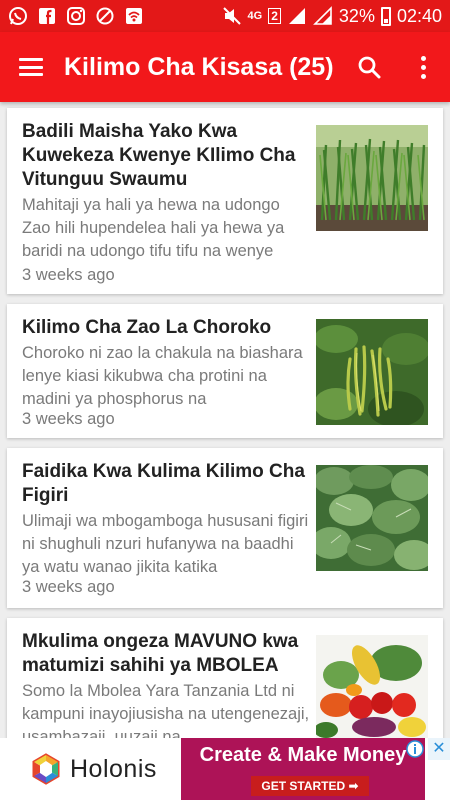 This screenshot has width=450, height=800. I want to click on data-saver-icon, so click(105, 16).